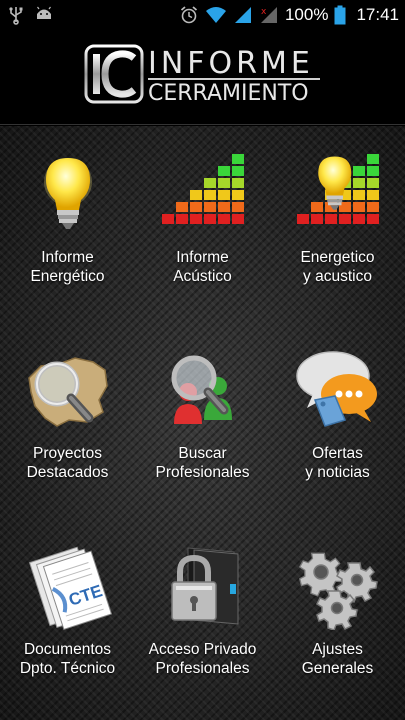 This screenshot has height=720, width=405. Describe the element at coordinates (67, 463) in the screenshot. I see `tile-label: Proyectos Destacados` at that location.